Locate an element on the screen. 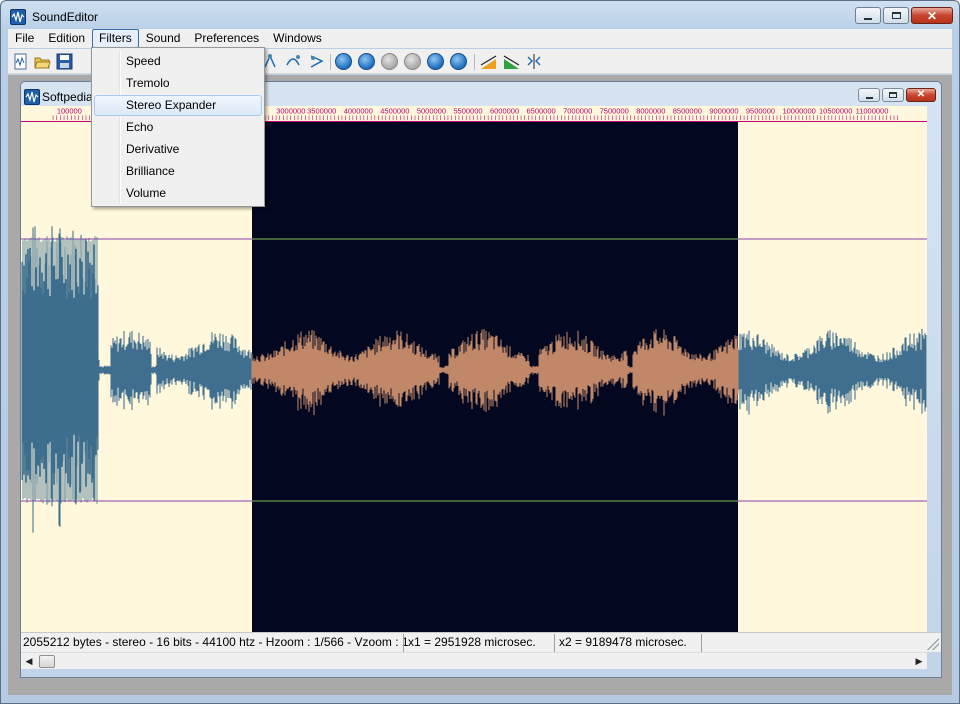 The height and width of the screenshot is (704, 960). skip-end-icon is located at coordinates (435, 61).